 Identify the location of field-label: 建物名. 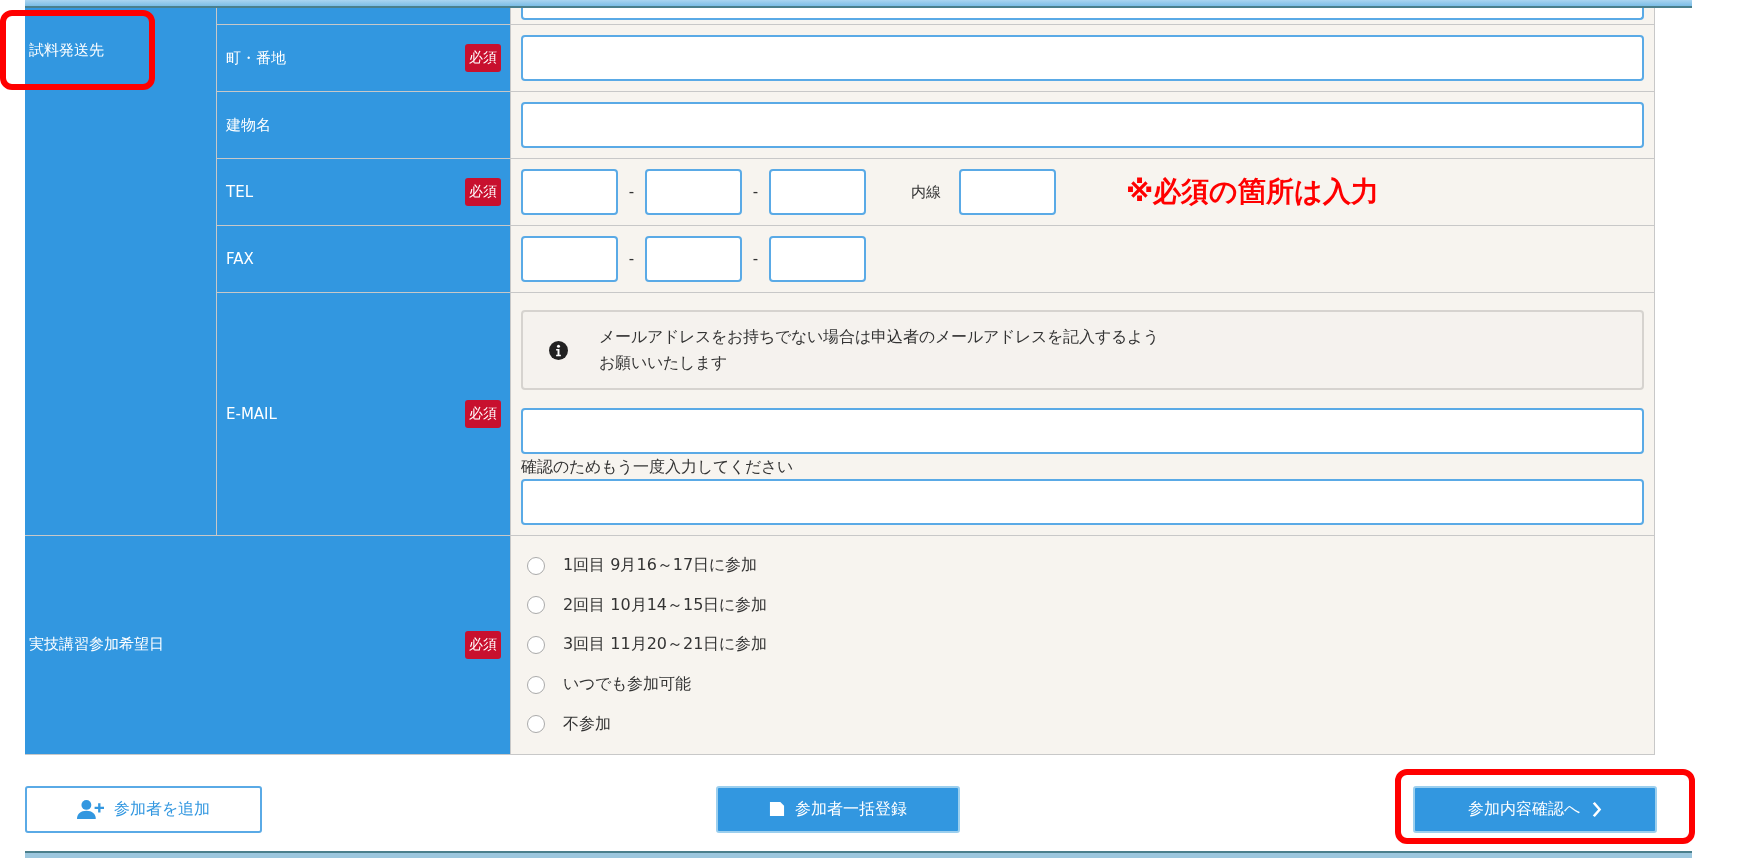
(248, 125).